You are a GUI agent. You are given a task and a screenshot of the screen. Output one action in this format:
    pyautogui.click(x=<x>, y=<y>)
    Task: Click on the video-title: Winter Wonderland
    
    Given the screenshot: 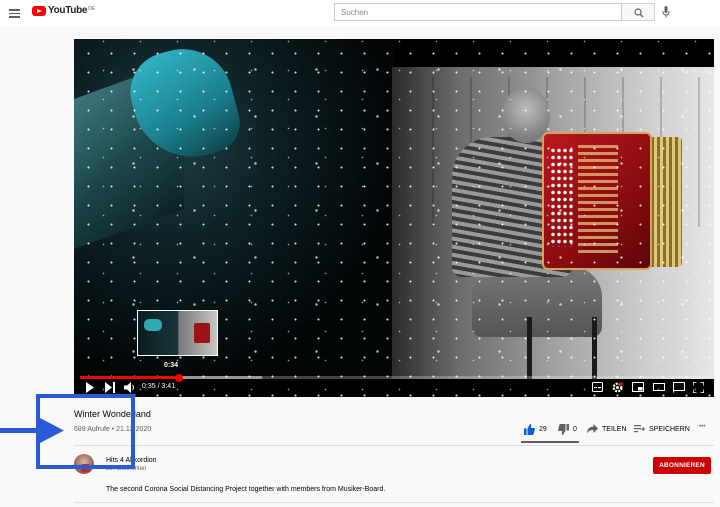 What is the action you would take?
    pyautogui.click(x=112, y=414)
    